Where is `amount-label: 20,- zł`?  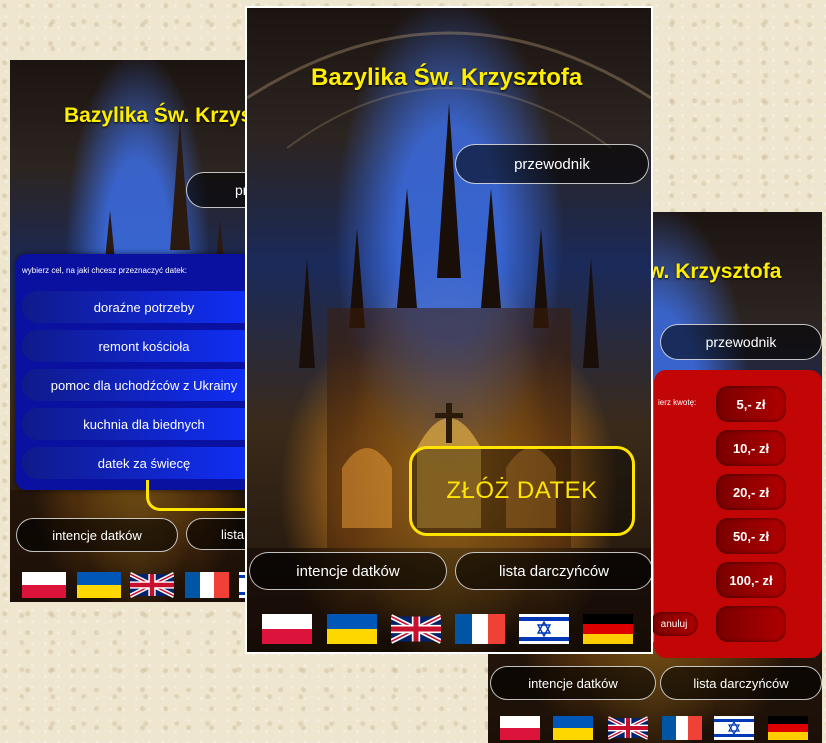
amount-label: 20,- zł is located at coordinates (751, 492).